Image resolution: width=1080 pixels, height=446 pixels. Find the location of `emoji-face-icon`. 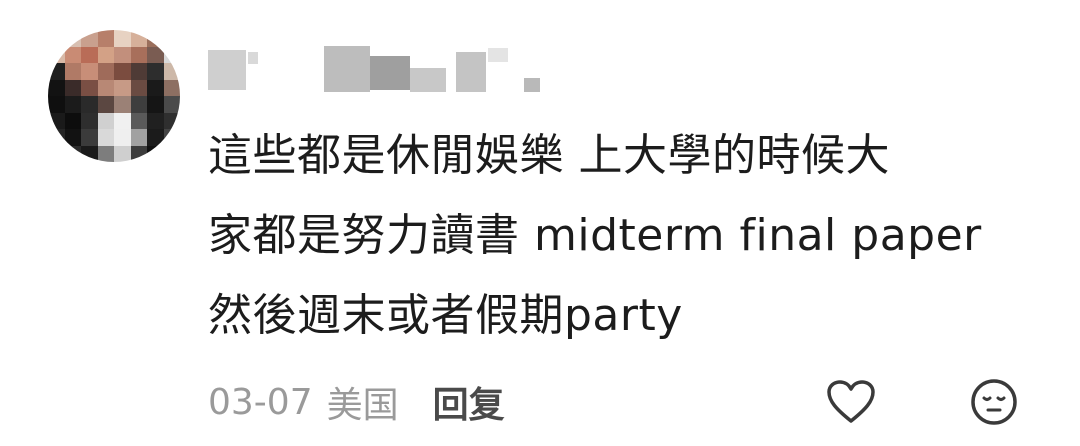

emoji-face-icon is located at coordinates (994, 402).